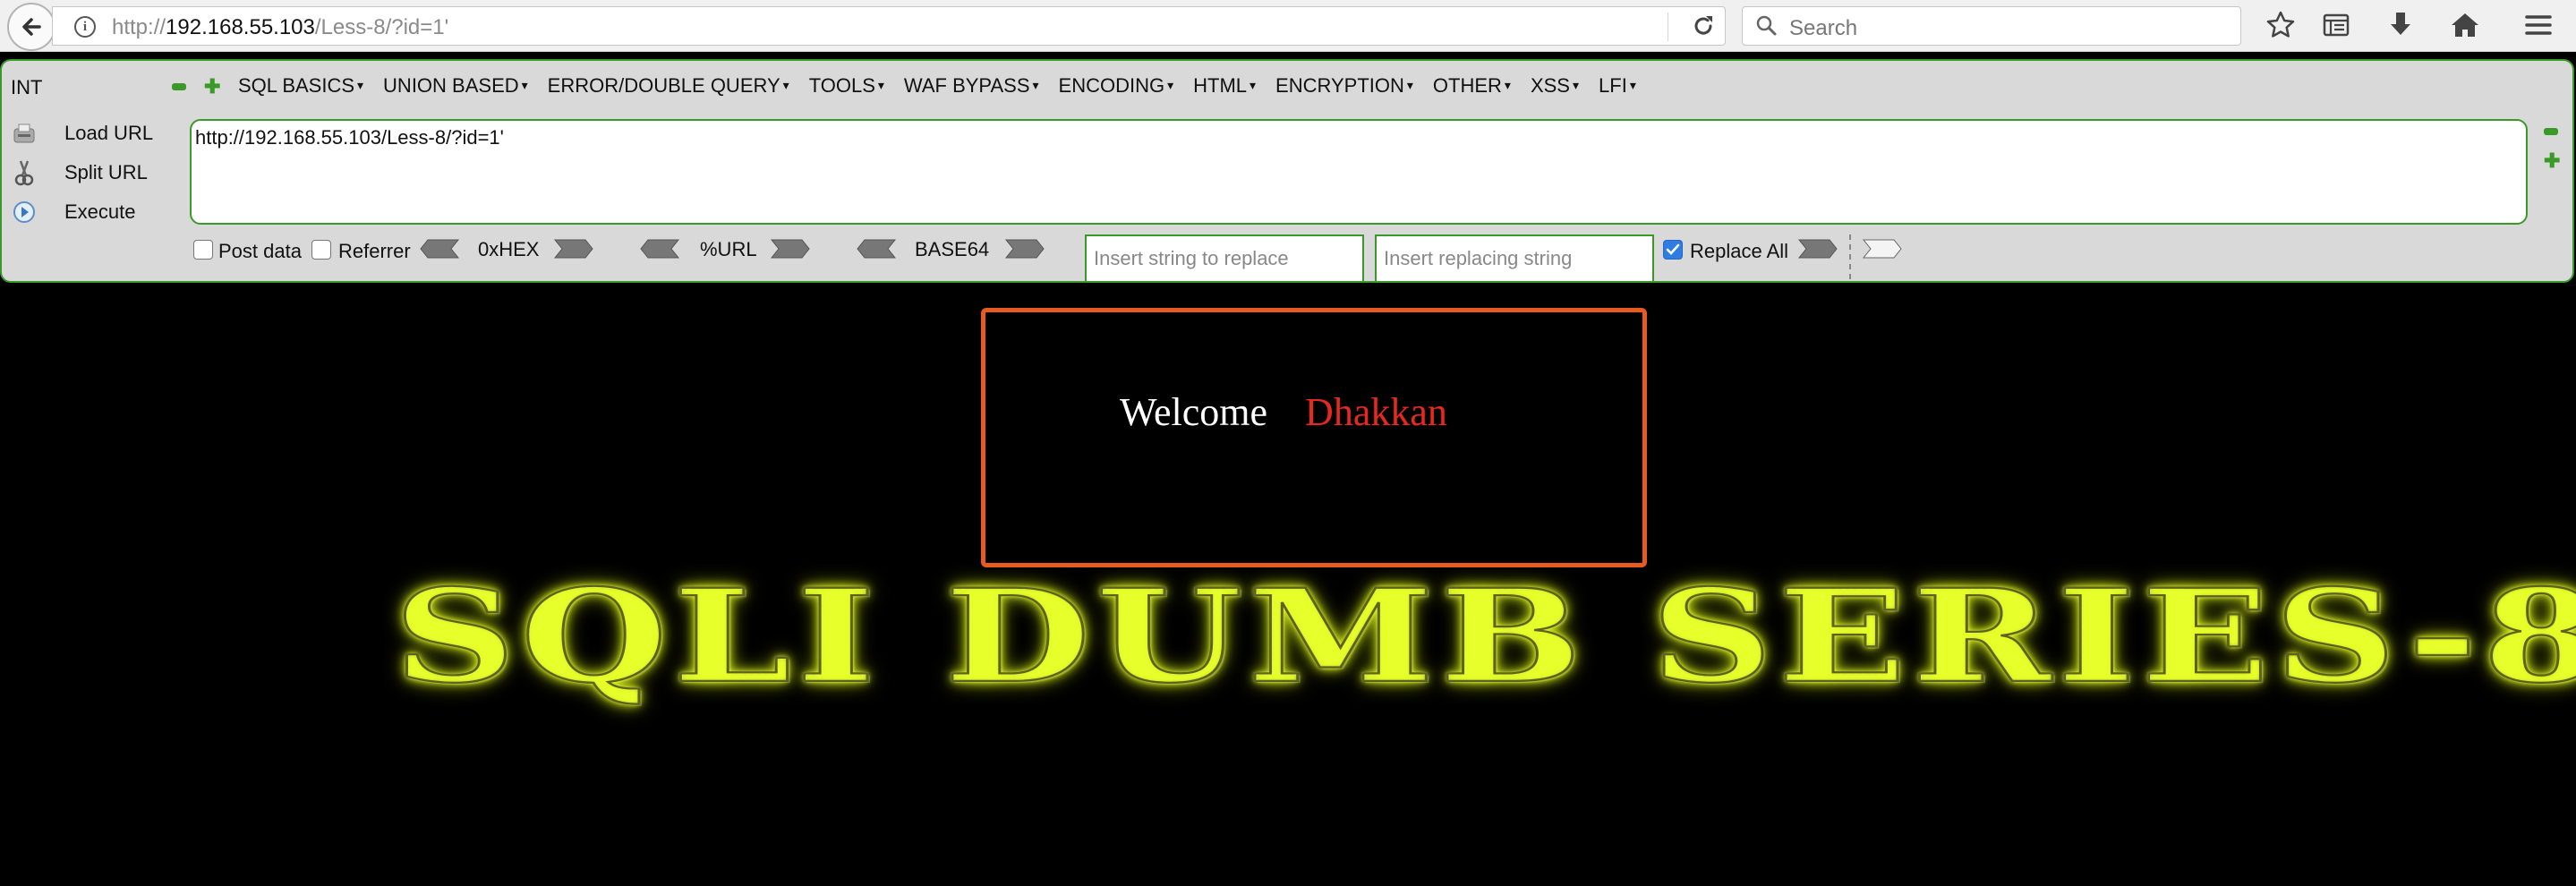 The height and width of the screenshot is (886, 2576). What do you see at coordinates (1359, 172) in the screenshot?
I see `hackbar-url-textarea` at bounding box center [1359, 172].